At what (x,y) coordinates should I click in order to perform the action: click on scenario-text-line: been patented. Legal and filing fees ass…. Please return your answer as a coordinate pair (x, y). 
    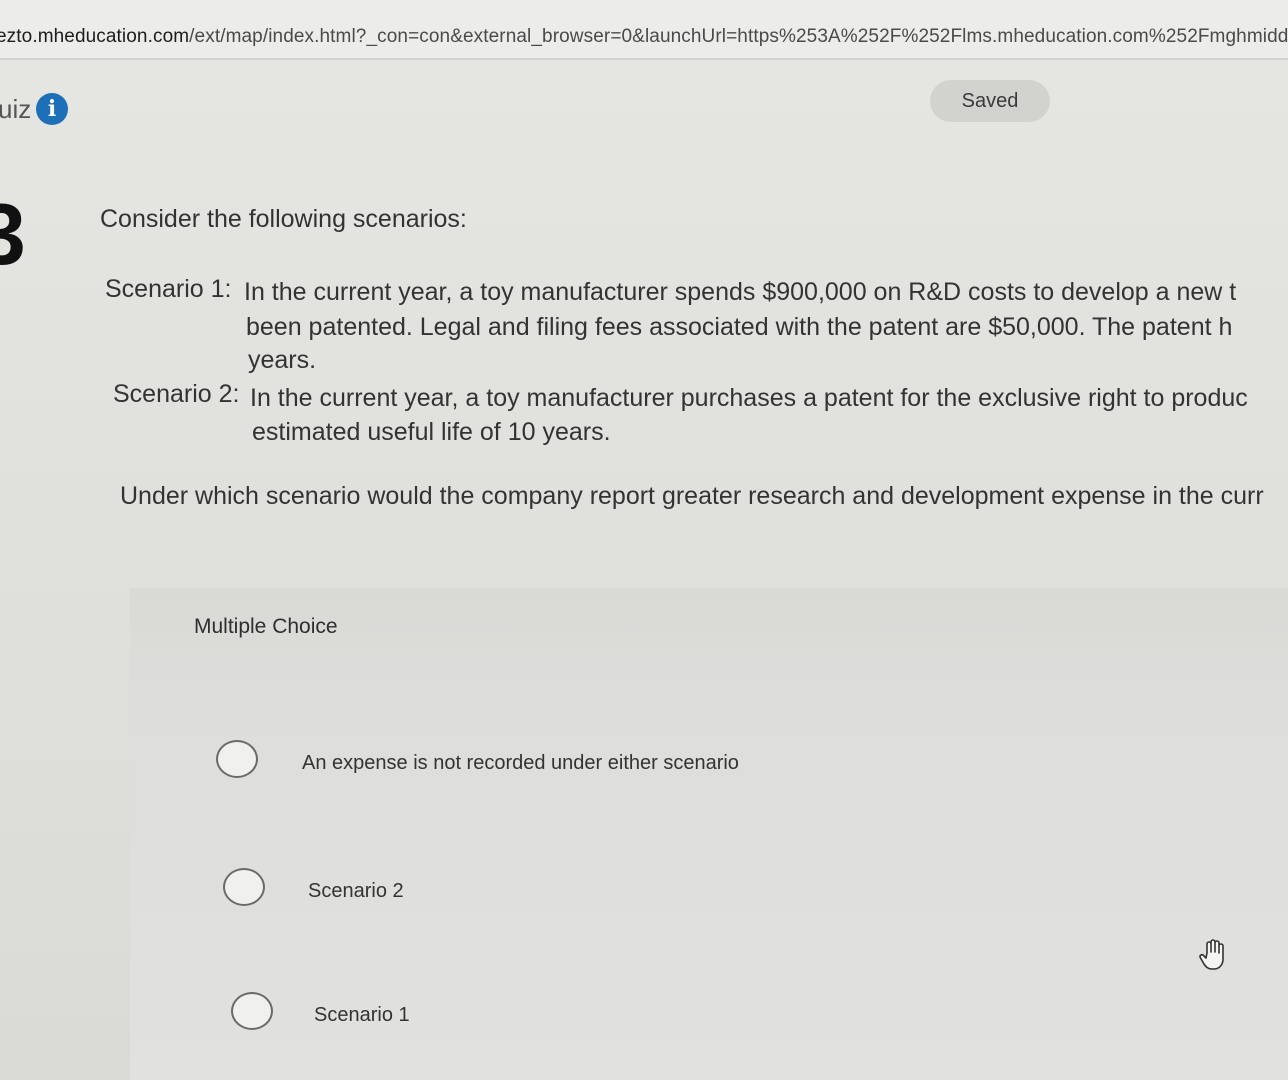
    Looking at the image, I should click on (739, 327).